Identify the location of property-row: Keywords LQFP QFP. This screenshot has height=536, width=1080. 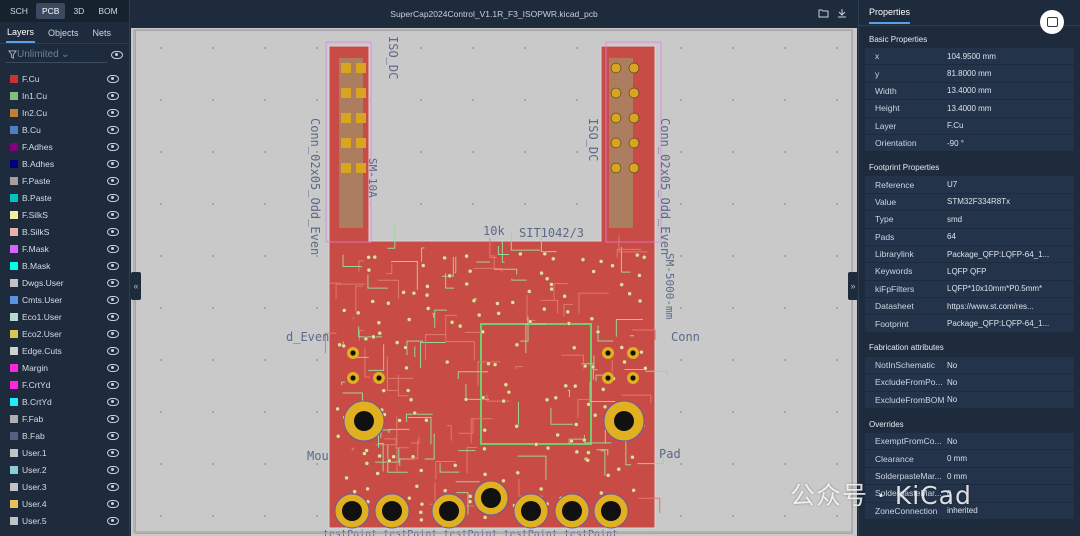
(969, 272).